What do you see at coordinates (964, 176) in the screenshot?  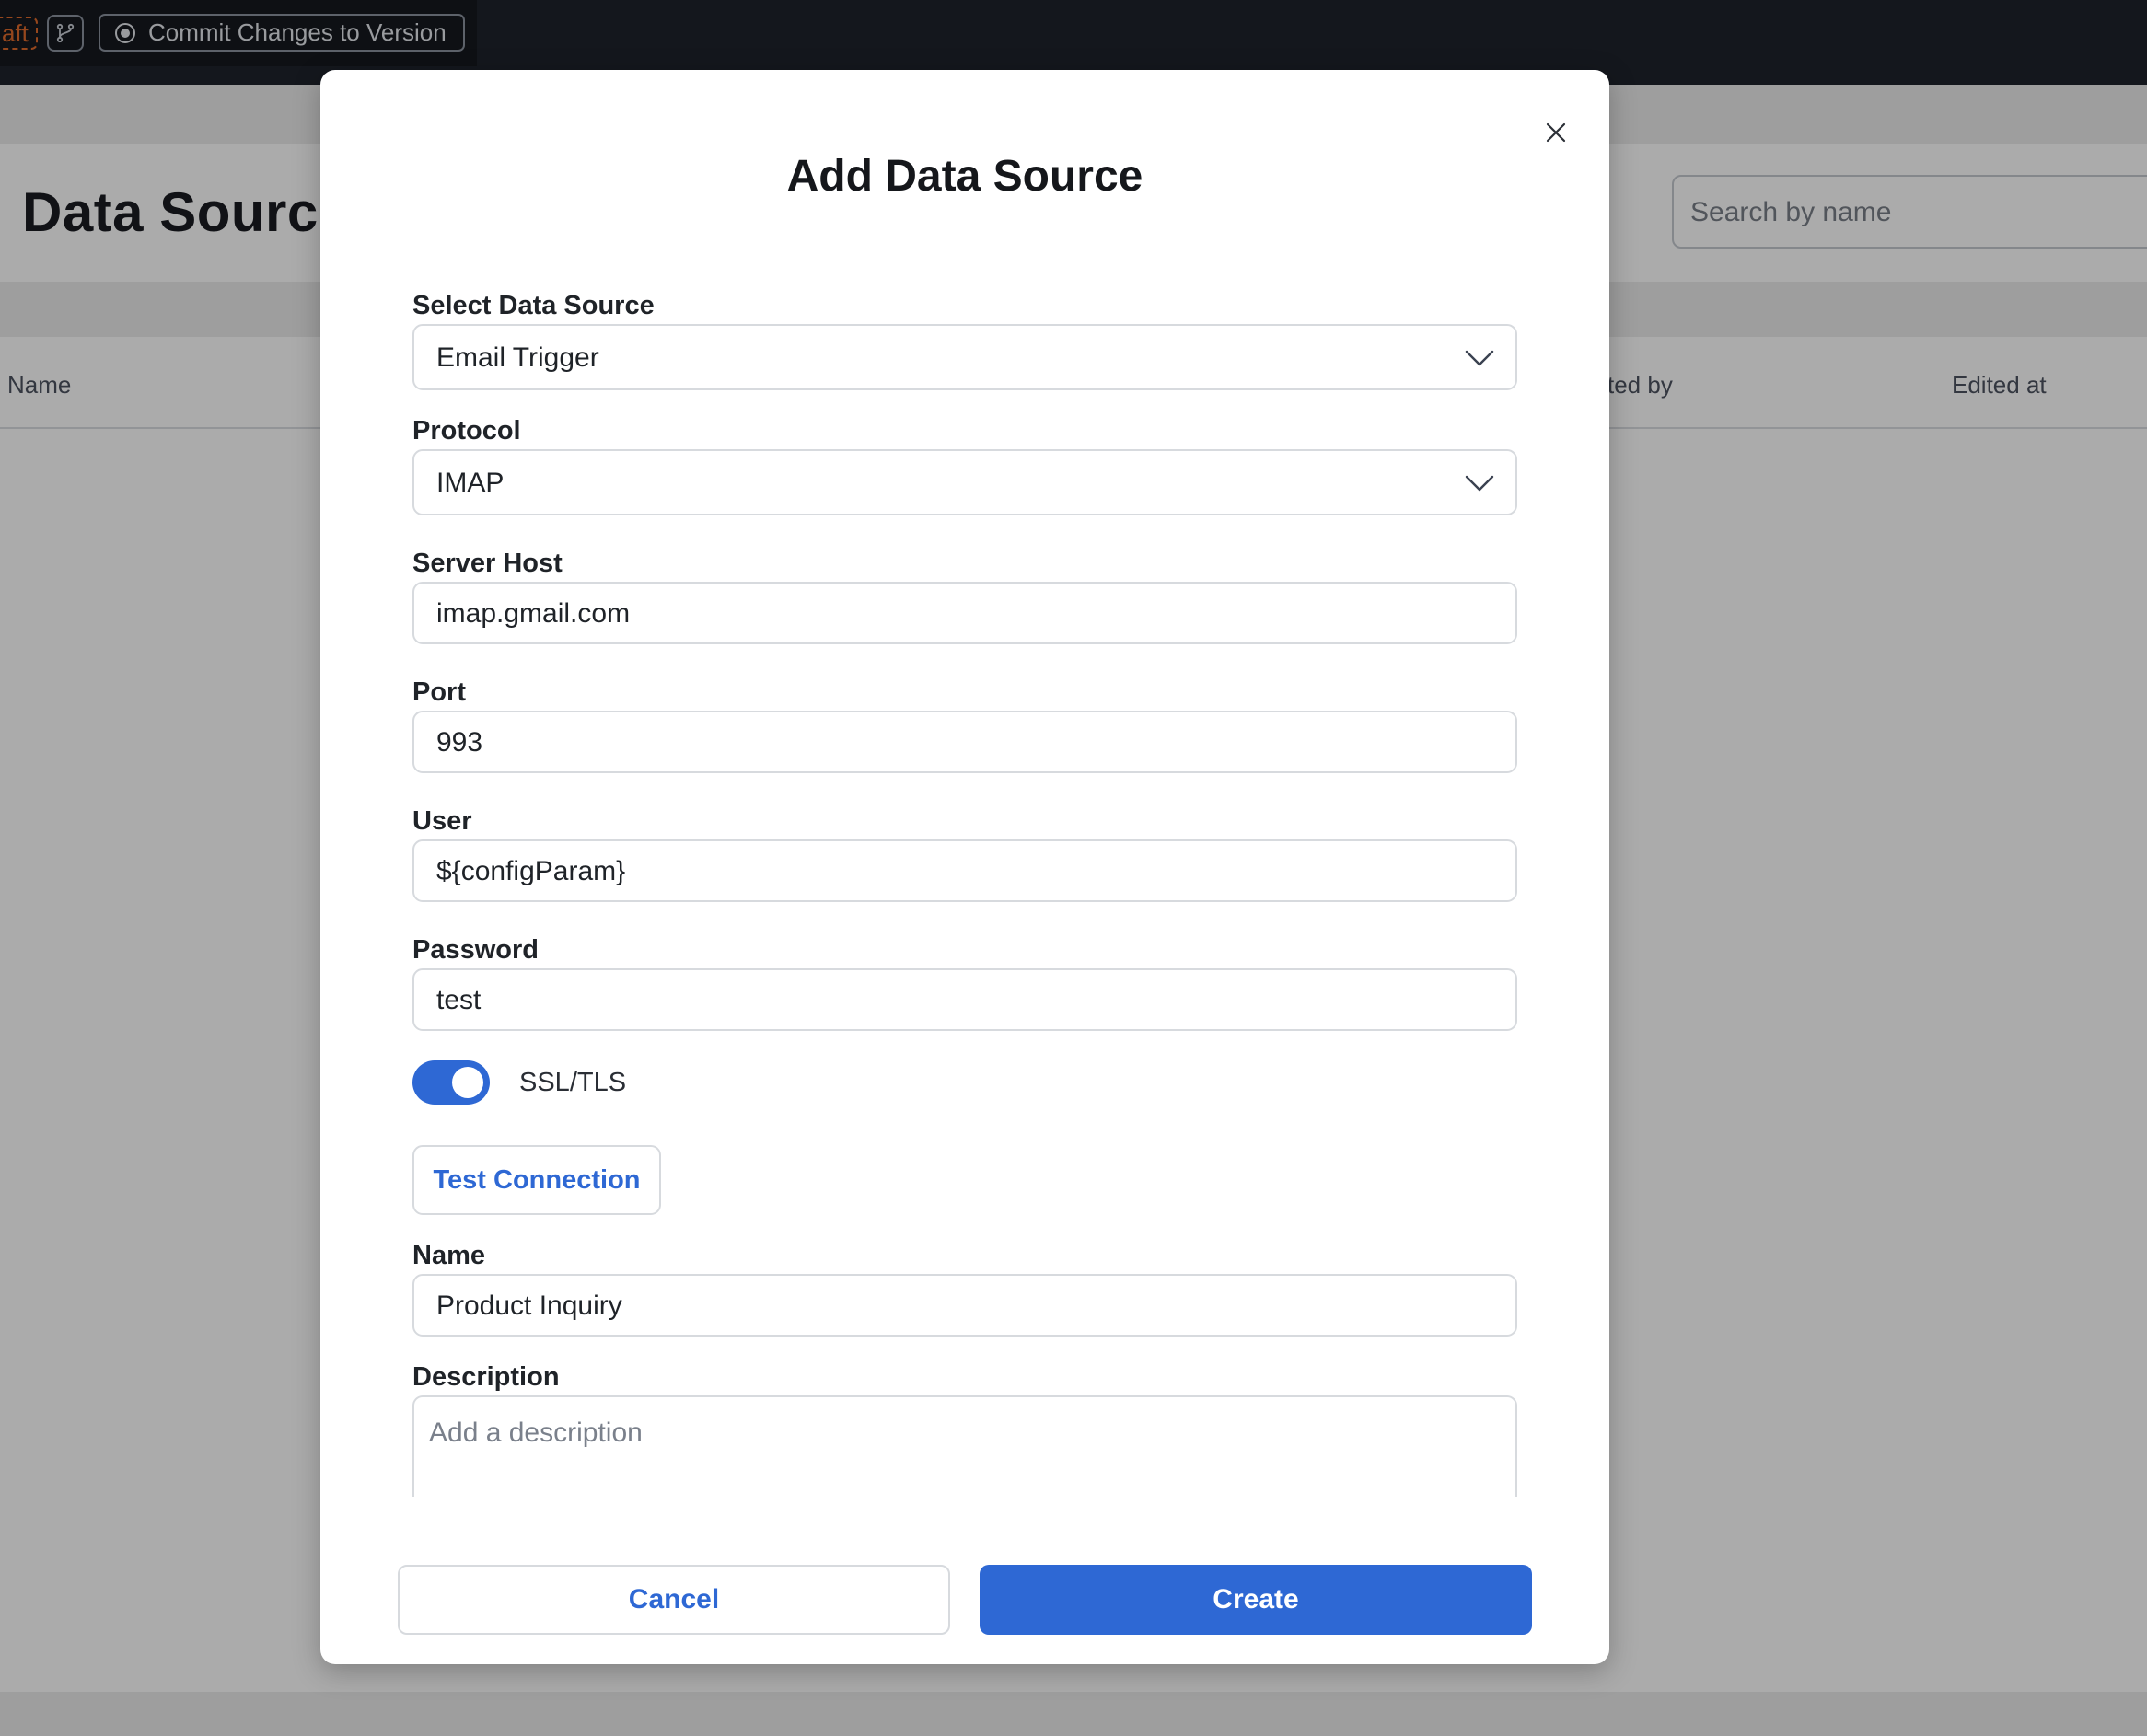 I see `dialog-title: Add Data Source` at bounding box center [964, 176].